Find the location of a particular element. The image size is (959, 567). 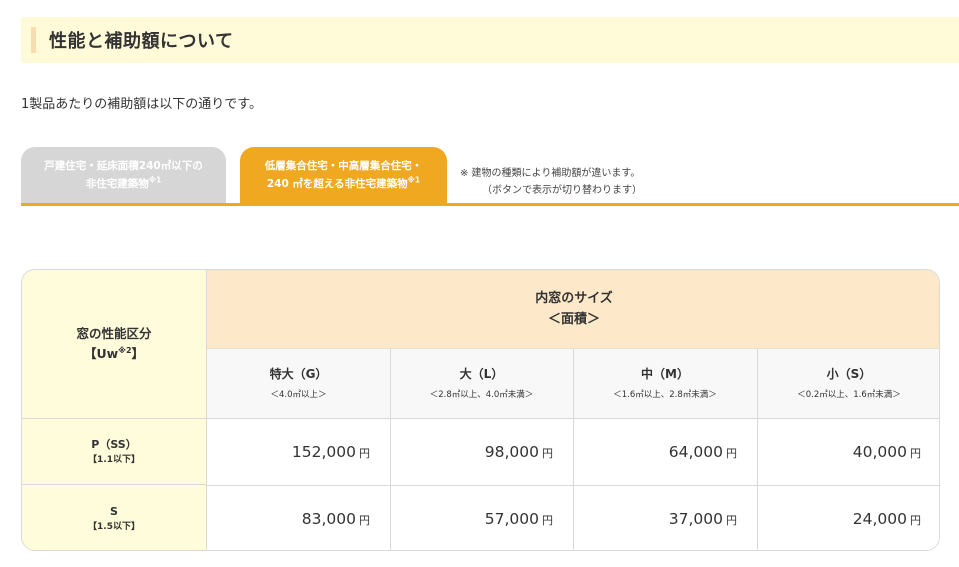

column-name: 中（M） is located at coordinates (665, 373).